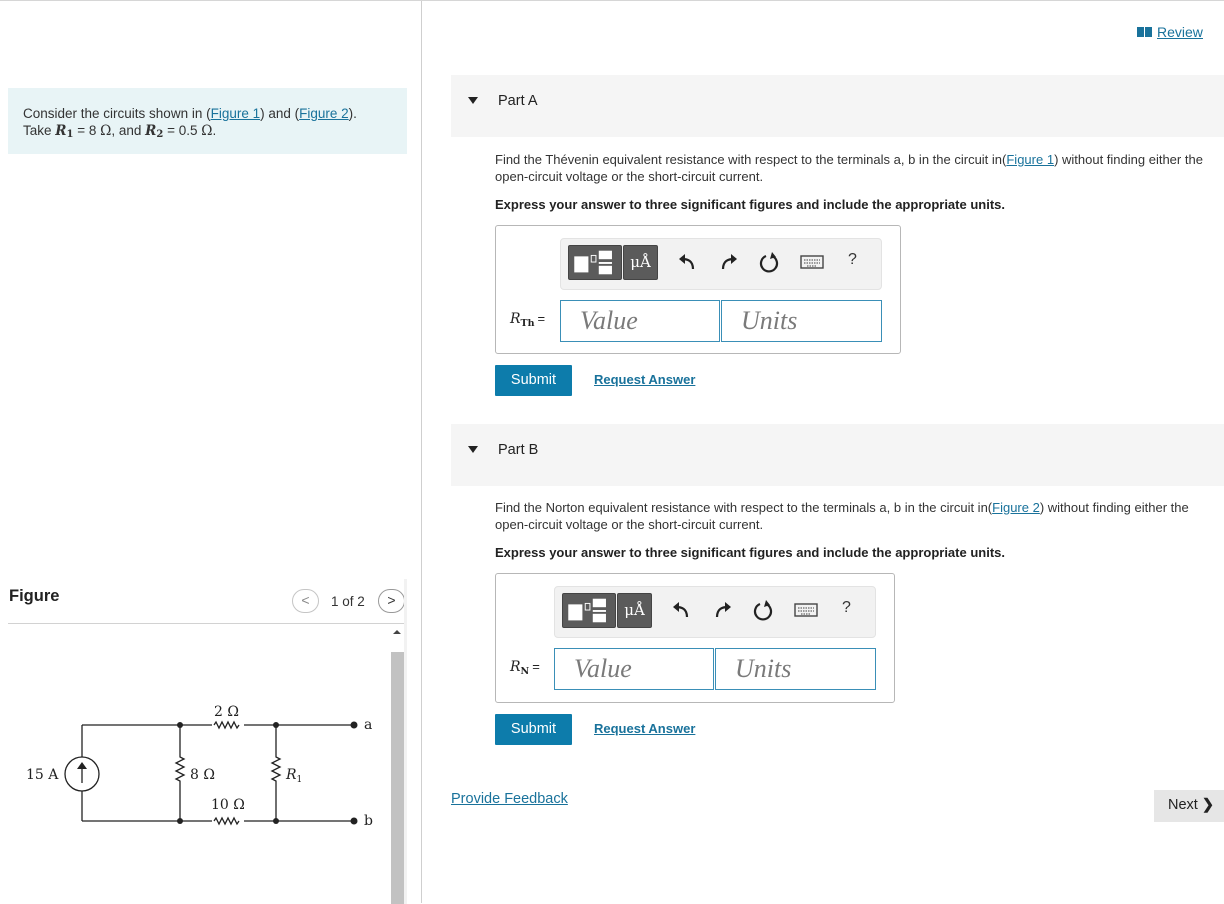 The width and height of the screenshot is (1224, 904). I want to click on resistor-8-branch, so click(180, 773).